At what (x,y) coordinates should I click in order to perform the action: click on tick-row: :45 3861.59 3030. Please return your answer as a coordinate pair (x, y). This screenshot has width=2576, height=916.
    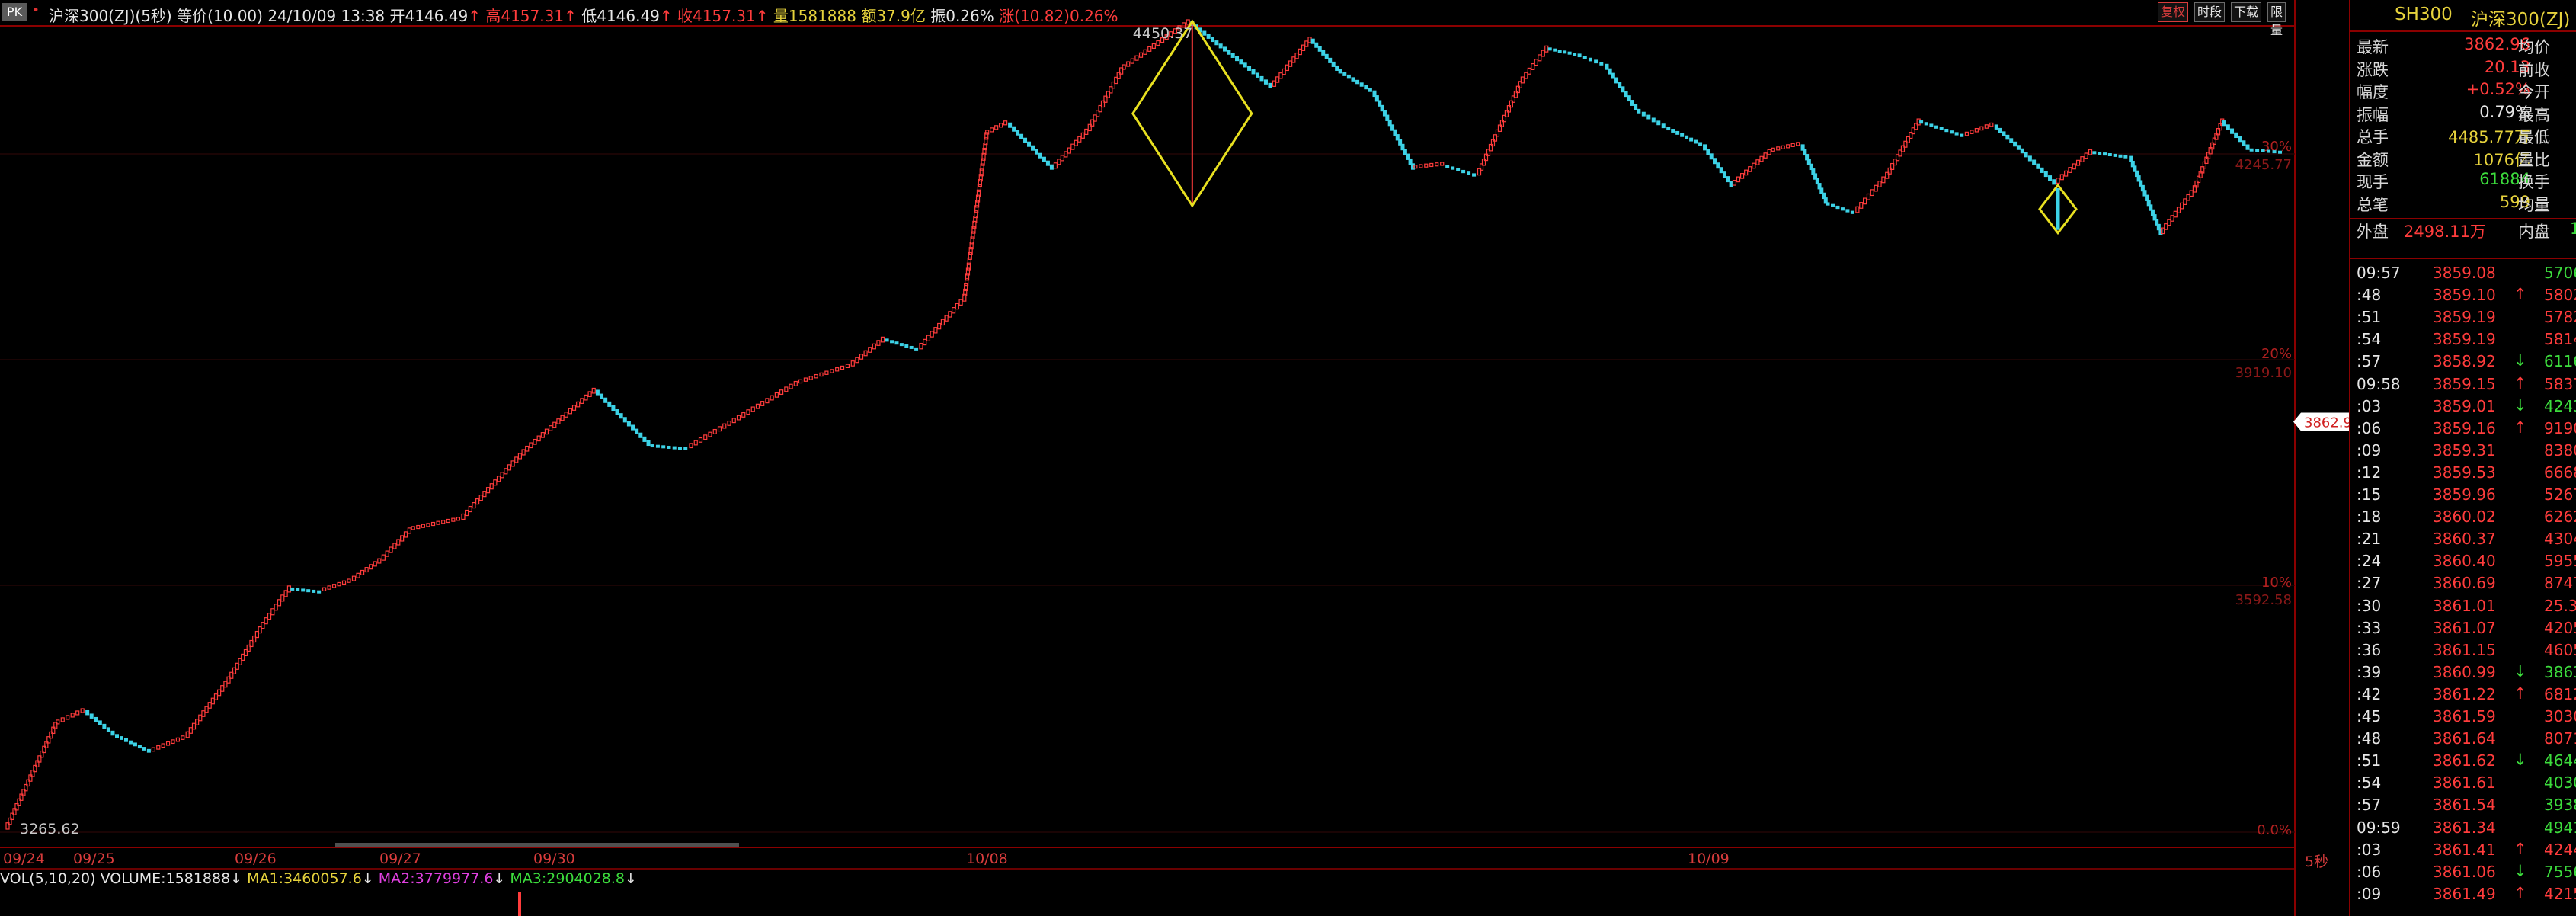
    Looking at the image, I should click on (2466, 718).